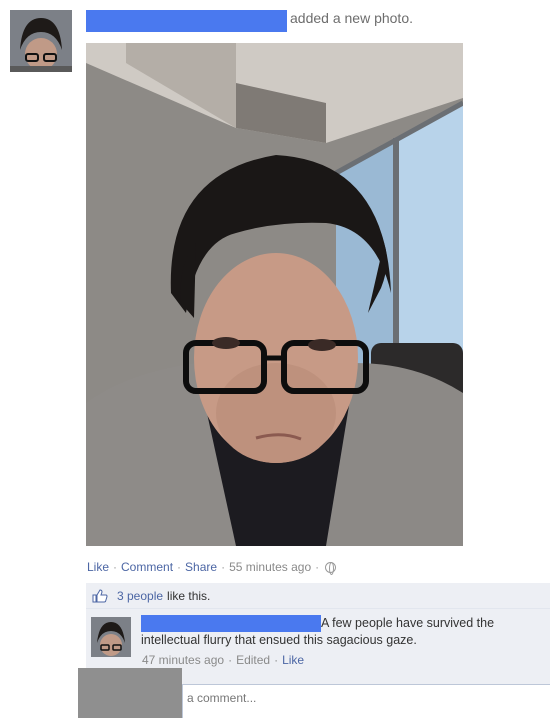  I want to click on likes-count-link: 3 people, so click(140, 596).